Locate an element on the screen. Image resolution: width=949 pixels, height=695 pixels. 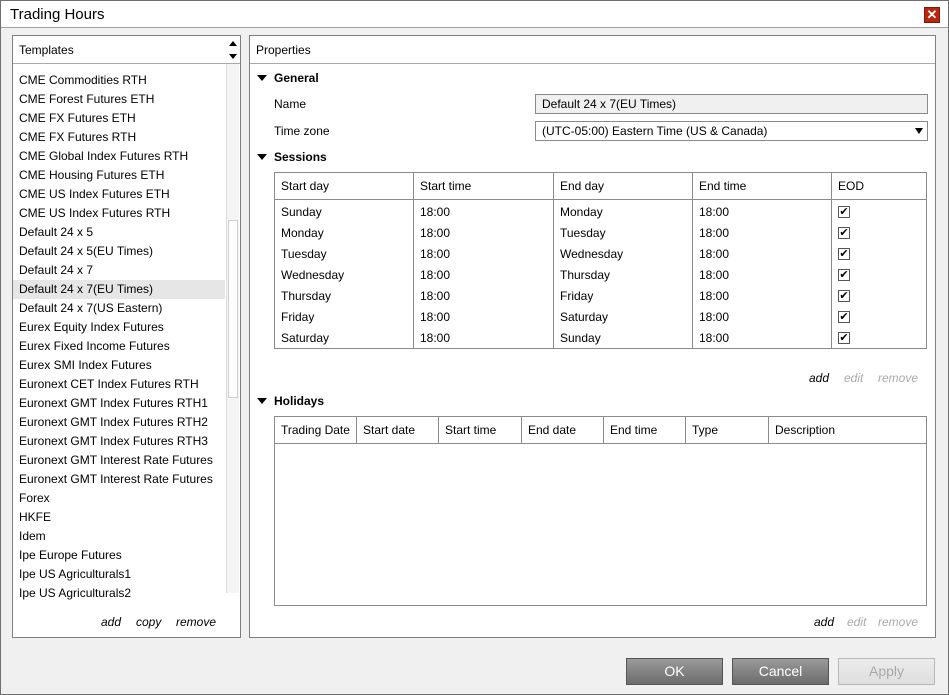
cancel-button: Cancel is located at coordinates (780, 671).